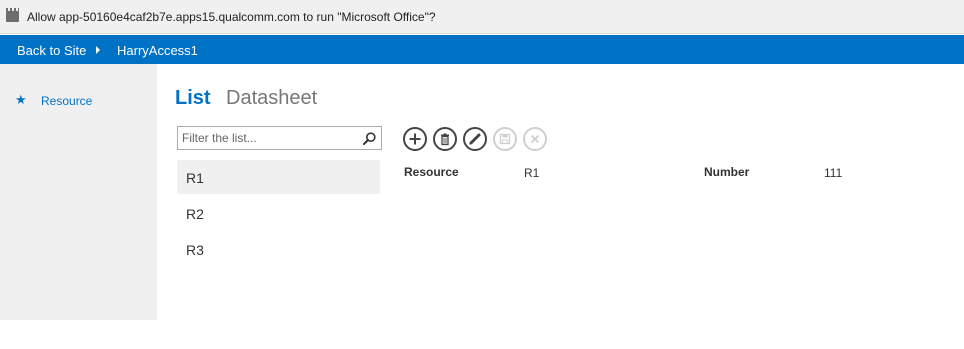 The width and height of the screenshot is (964, 349). I want to click on left-nav: ★ Resource, so click(78, 192).